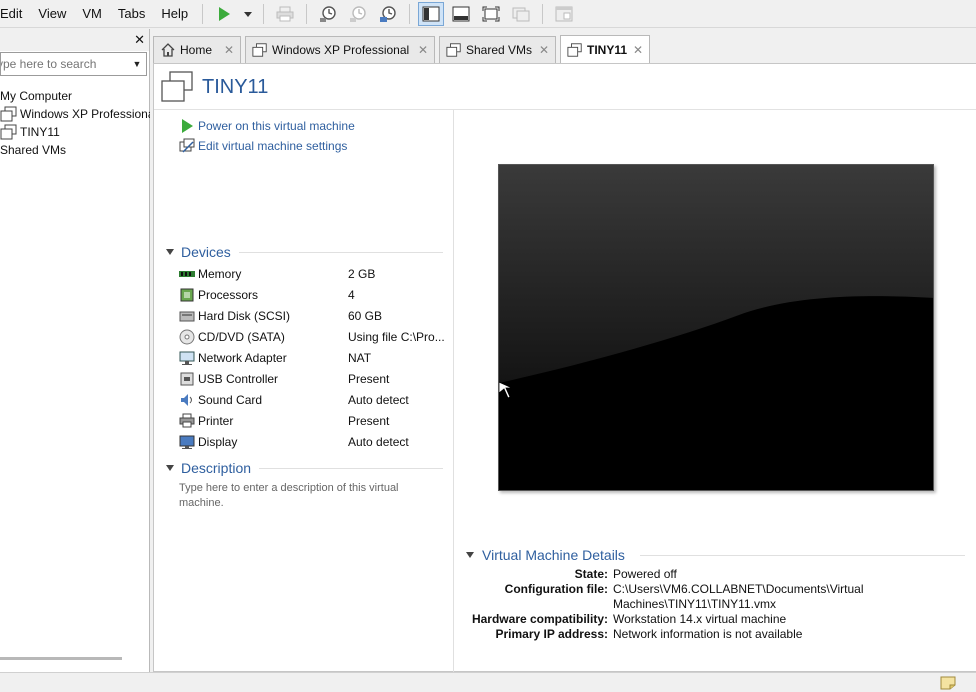  What do you see at coordinates (273, 146) in the screenshot?
I see `edit-settings-label: Edit virtual machine settings` at bounding box center [273, 146].